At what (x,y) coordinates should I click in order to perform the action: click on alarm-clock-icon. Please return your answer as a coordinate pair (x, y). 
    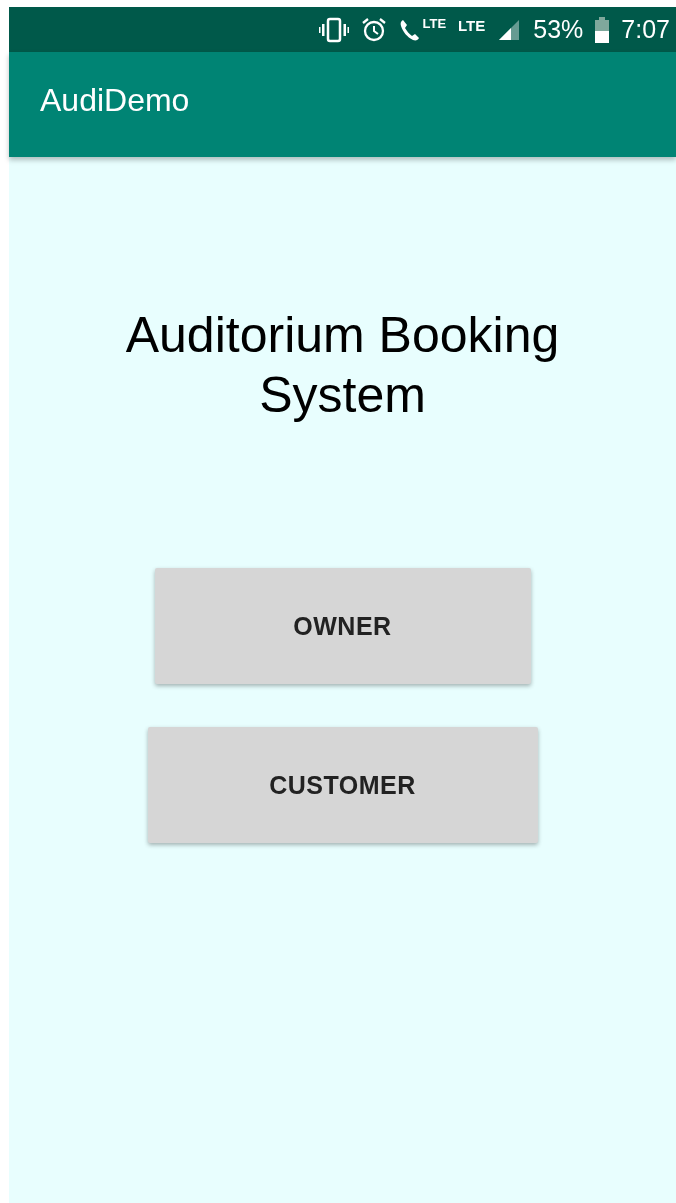
    Looking at the image, I should click on (374, 29).